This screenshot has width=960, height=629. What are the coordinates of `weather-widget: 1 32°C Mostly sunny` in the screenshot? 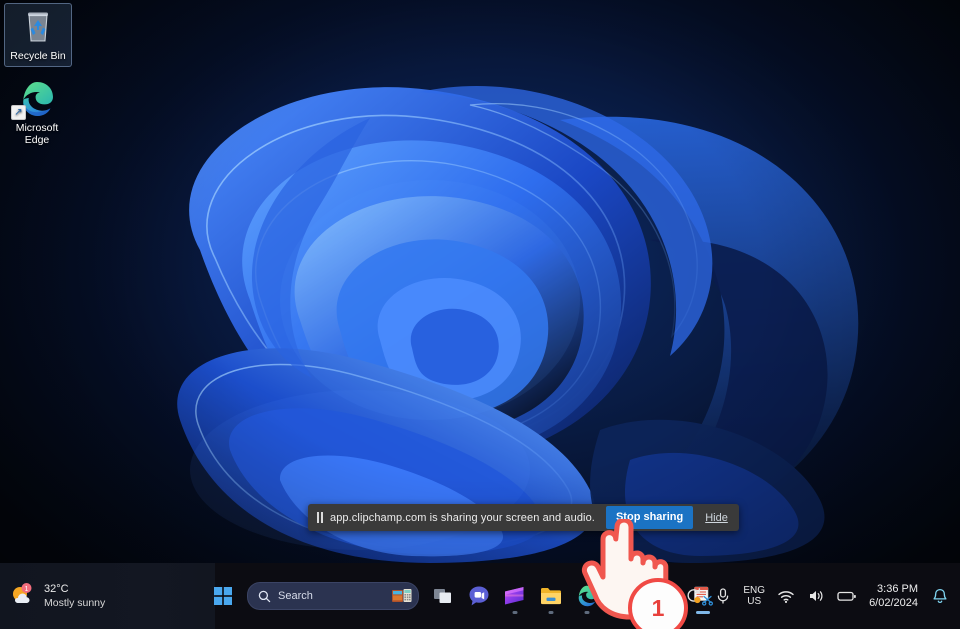 It's located at (57, 596).